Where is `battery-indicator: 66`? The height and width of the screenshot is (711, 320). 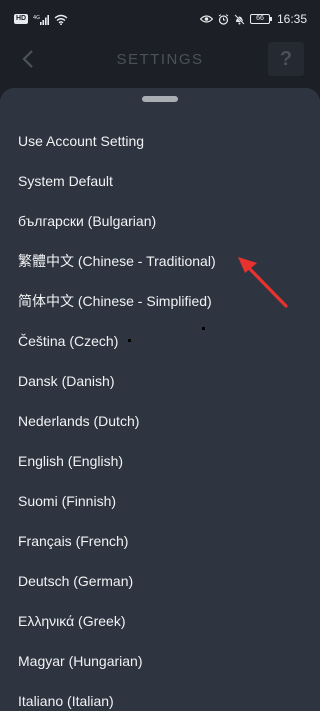
battery-indicator: 66 is located at coordinates (260, 19).